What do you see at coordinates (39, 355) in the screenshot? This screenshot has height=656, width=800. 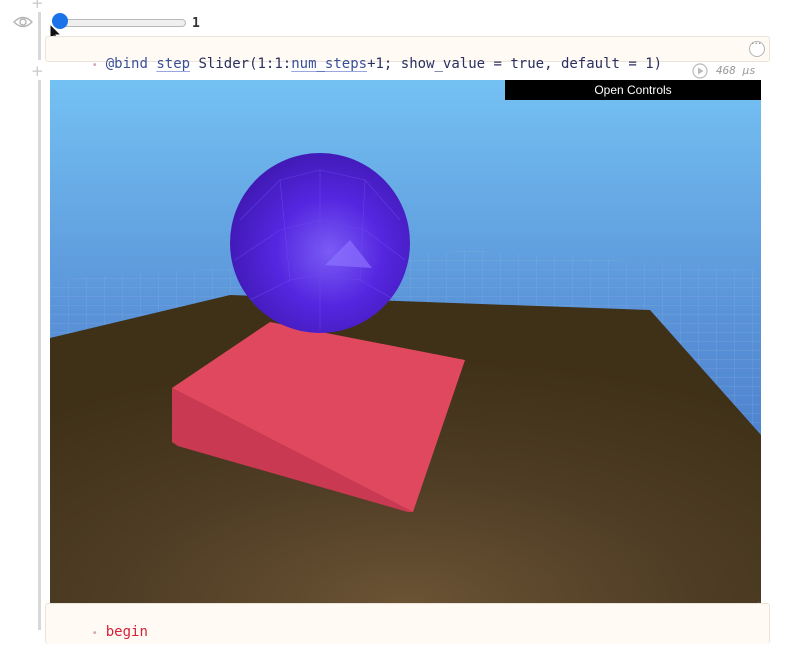 I see `cell-bar` at bounding box center [39, 355].